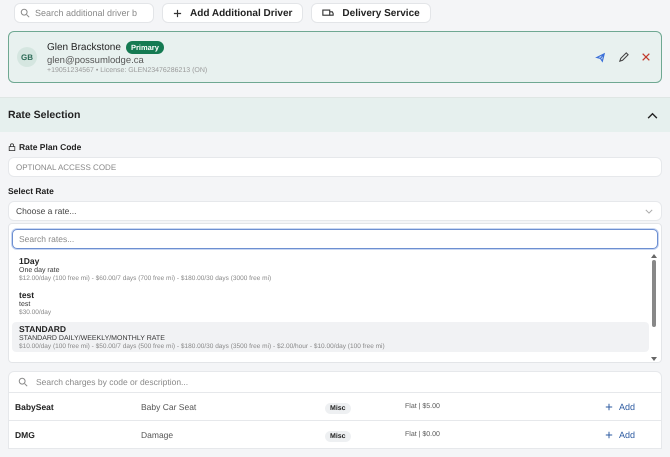 The image size is (670, 457). Describe the element at coordinates (84, 47) in the screenshot. I see `driver-name: Glen Brackstone` at that location.